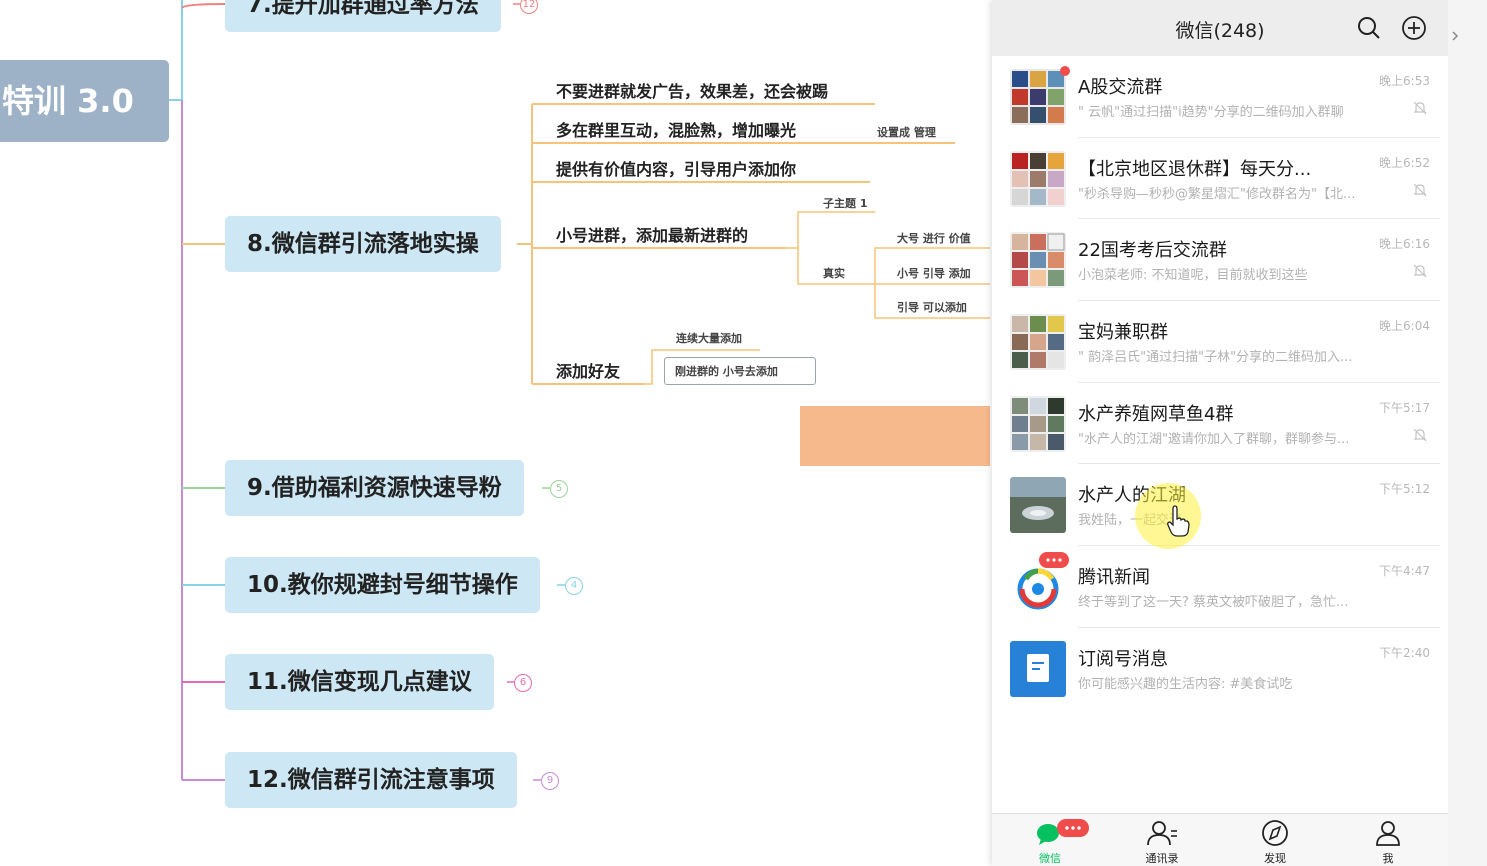 The height and width of the screenshot is (866, 1487). Describe the element at coordinates (1404, 81) in the screenshot. I see `chat-time: 晚上6:53` at that location.